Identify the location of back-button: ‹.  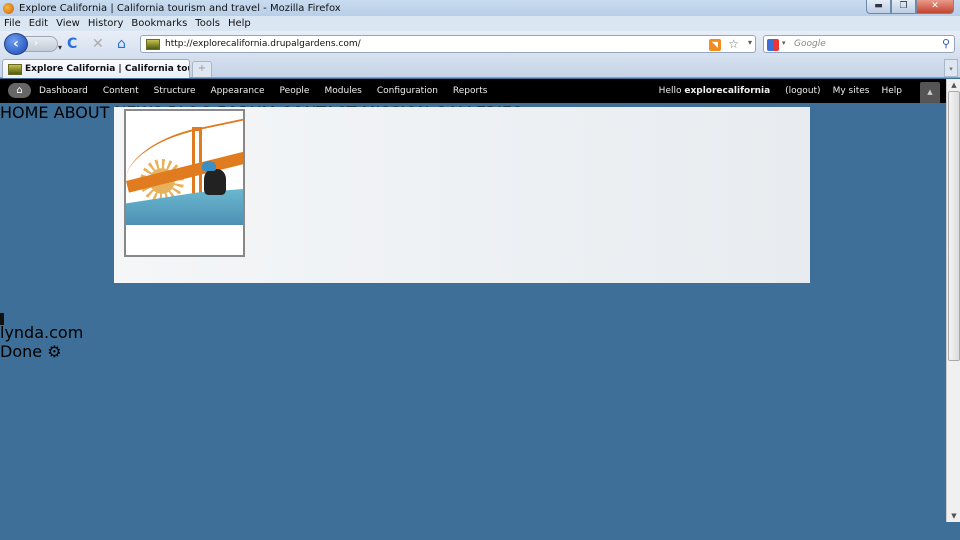
(16, 44).